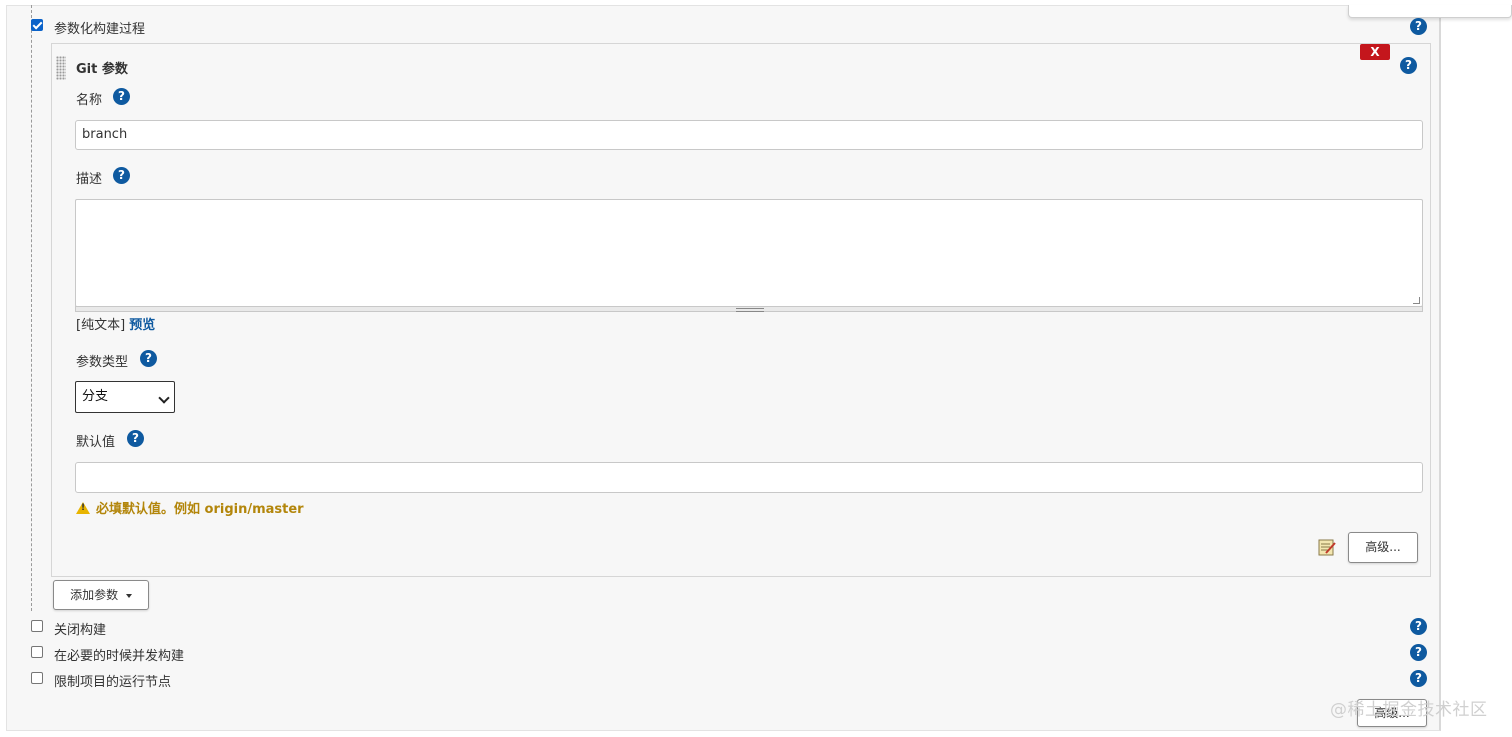 The width and height of the screenshot is (1512, 737). Describe the element at coordinates (37, 25) in the screenshot. I see `parameterized-build-checkbox` at that location.